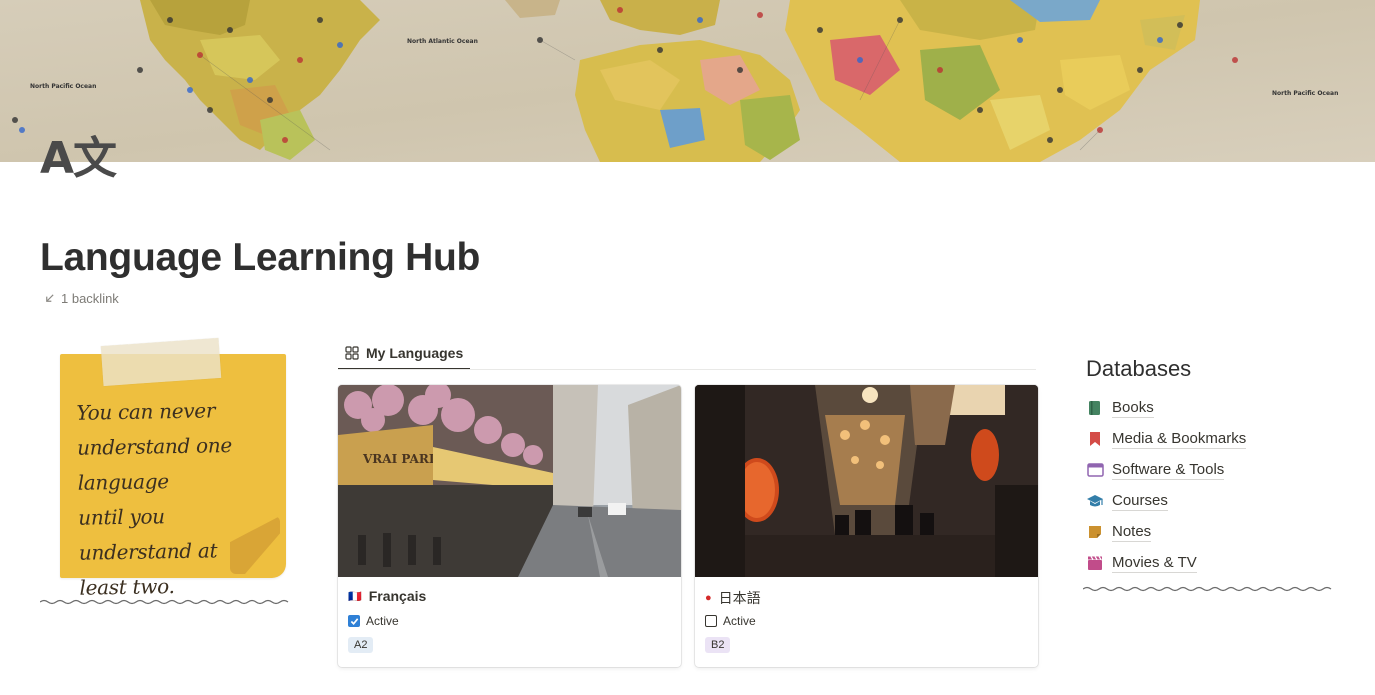  Describe the element at coordinates (1179, 439) in the screenshot. I see `database-link-label: Media & Bookmarks` at that location.